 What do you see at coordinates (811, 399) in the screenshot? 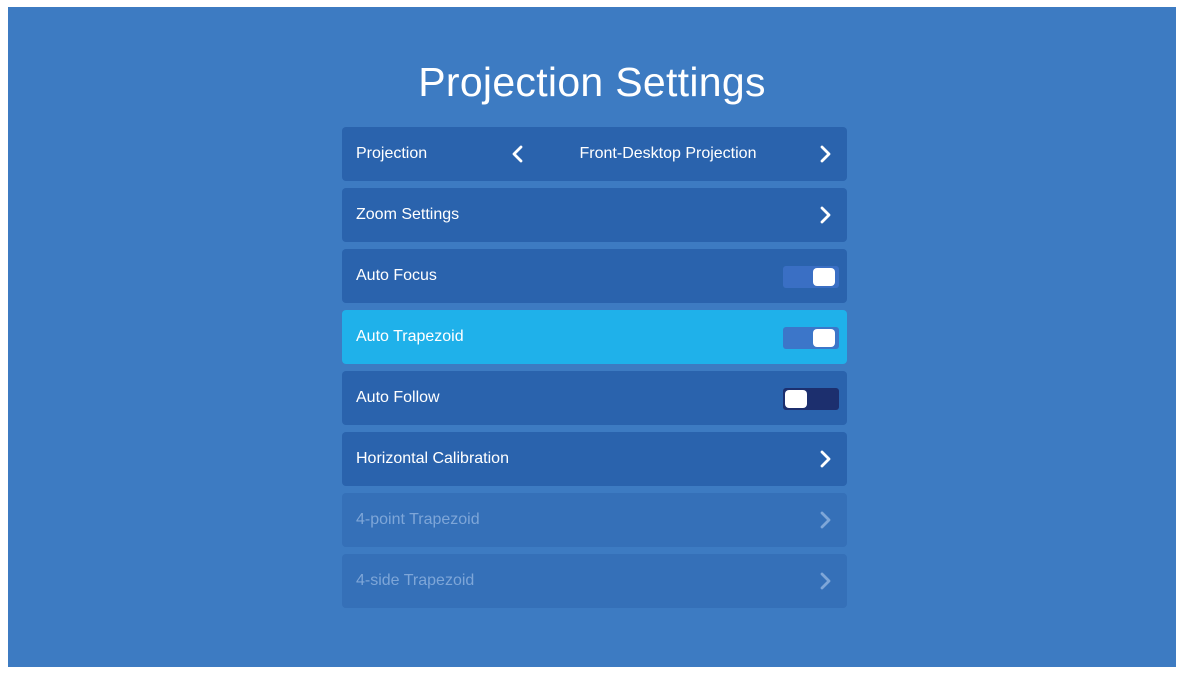
I see `auto-follow-toggle` at bounding box center [811, 399].